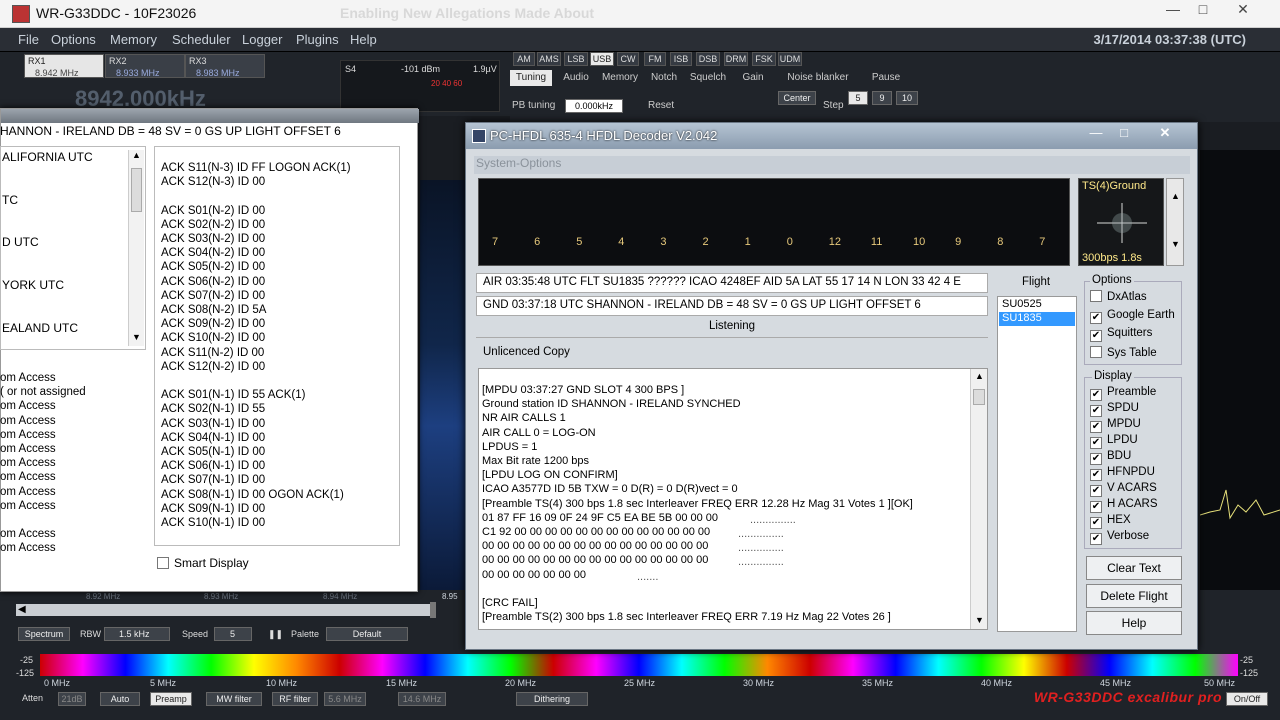 The image size is (1280, 720). I want to click on mode-drm: DRM, so click(736, 59).